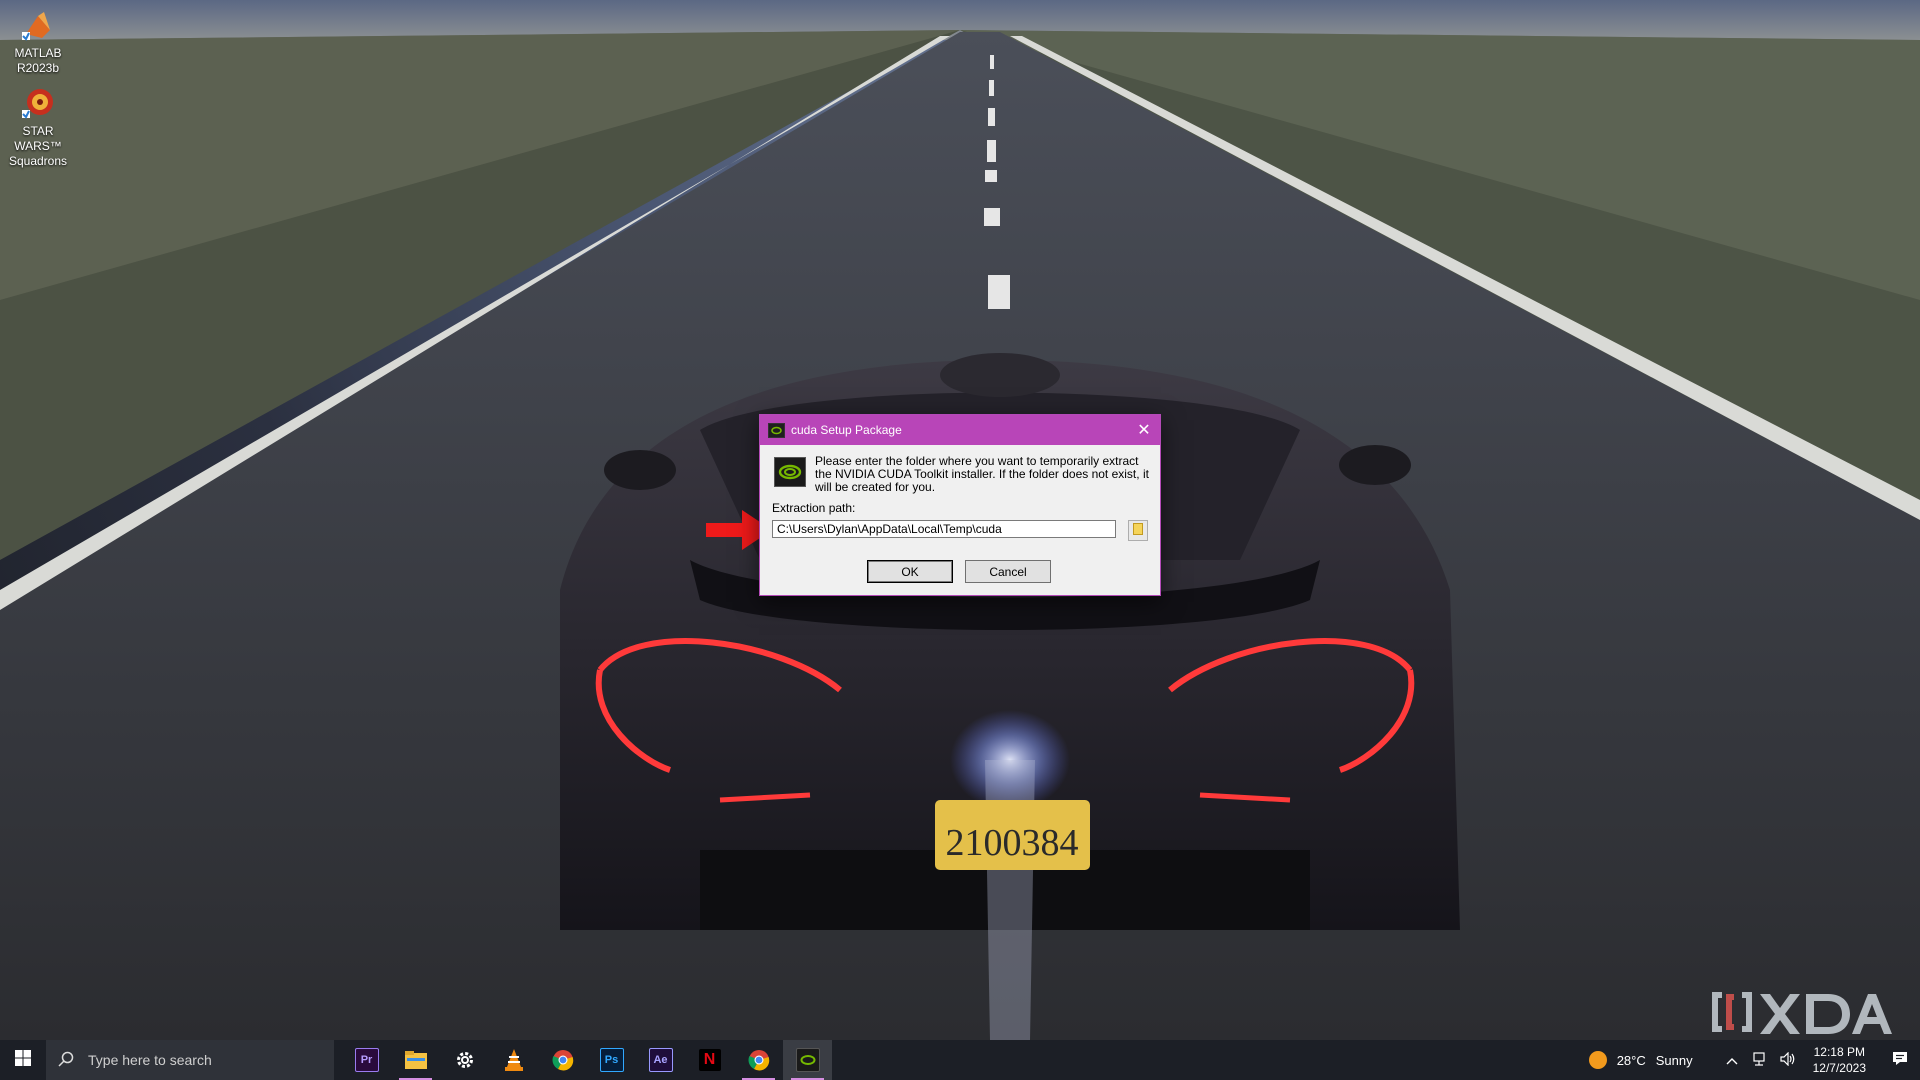 The image size is (1920, 1080). I want to click on taskbar-search-box: Type here to search, so click(190, 1060).